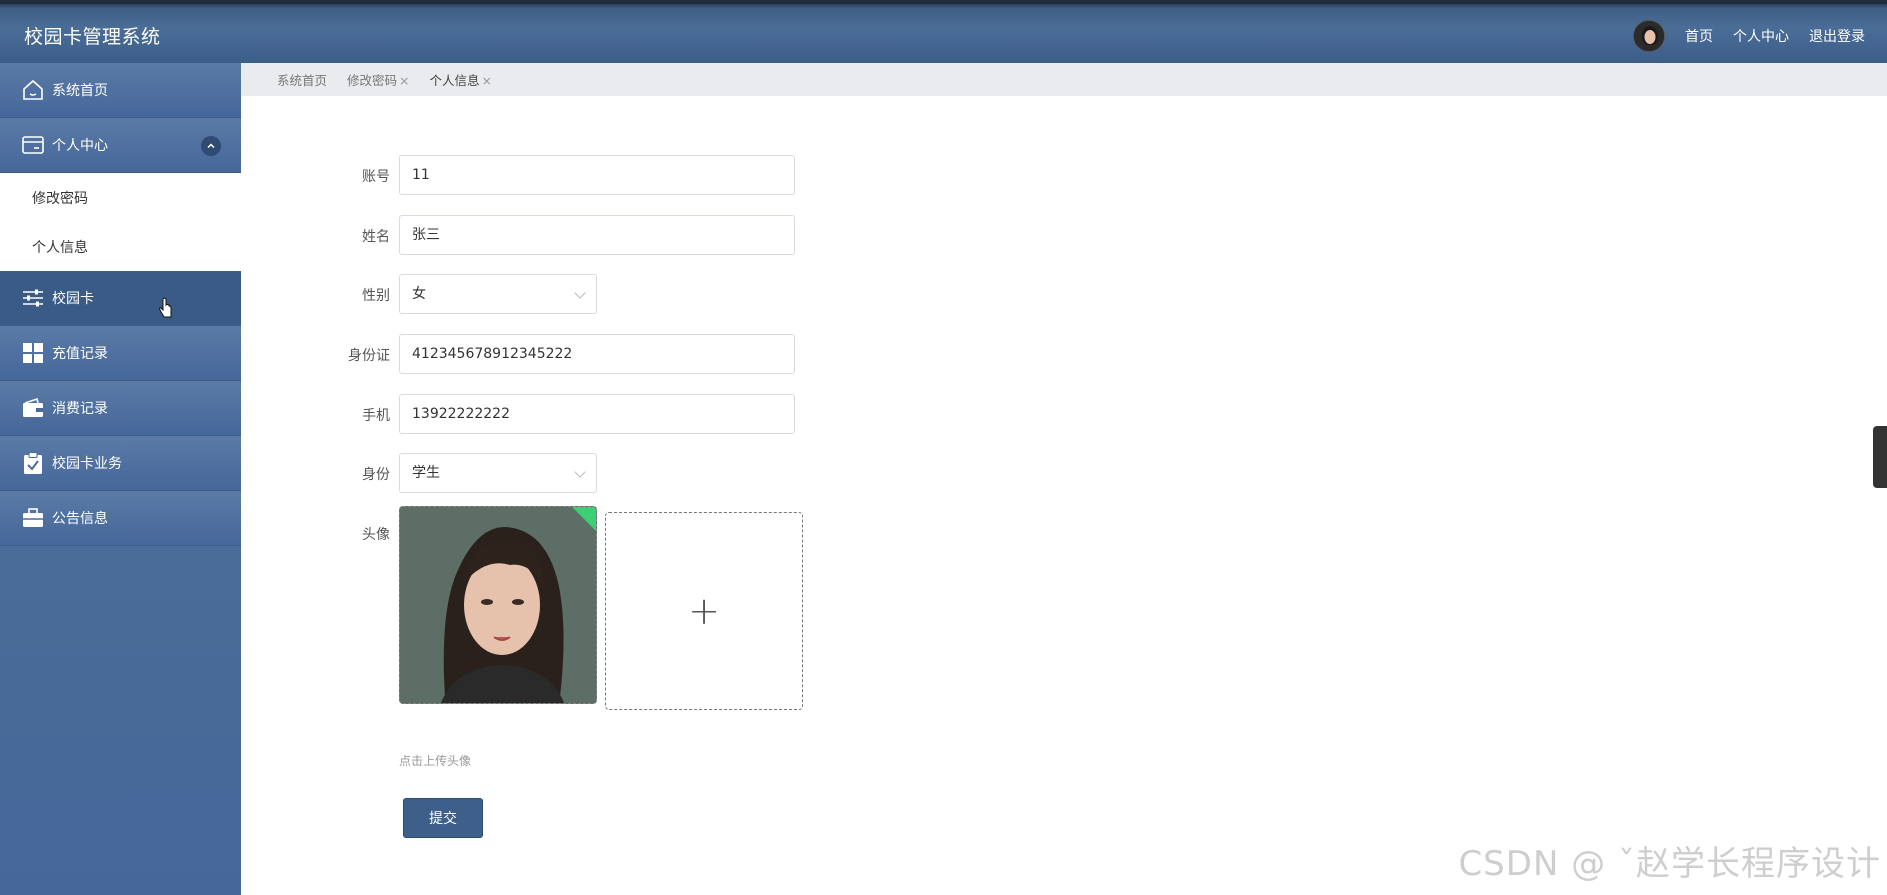 Image resolution: width=1887 pixels, height=895 pixels. Describe the element at coordinates (80, 409) in the screenshot. I see `sidebar-item-label: 消费记录` at that location.